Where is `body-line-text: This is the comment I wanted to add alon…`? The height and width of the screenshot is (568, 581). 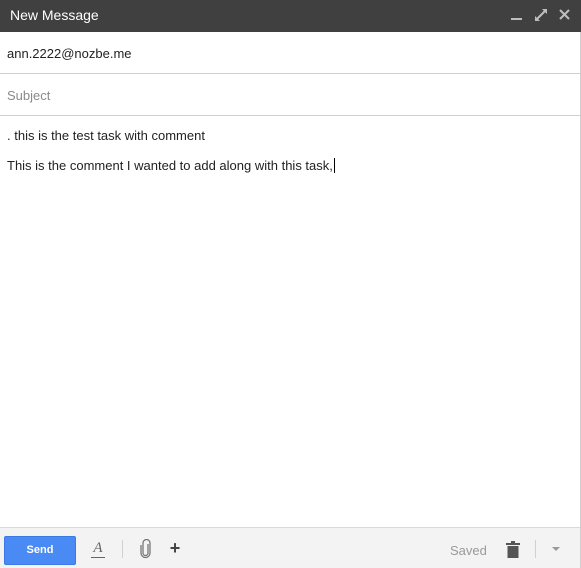
body-line-text: This is the comment I wanted to add alon… is located at coordinates (170, 165).